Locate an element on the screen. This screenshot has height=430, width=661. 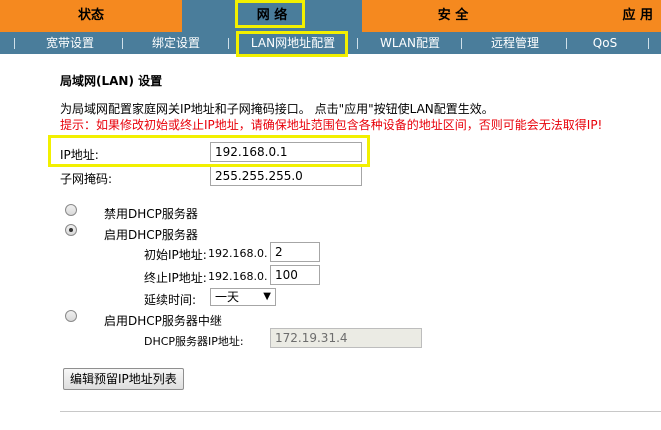
subtab-binding-settings: 绑定设置 is located at coordinates (176, 43).